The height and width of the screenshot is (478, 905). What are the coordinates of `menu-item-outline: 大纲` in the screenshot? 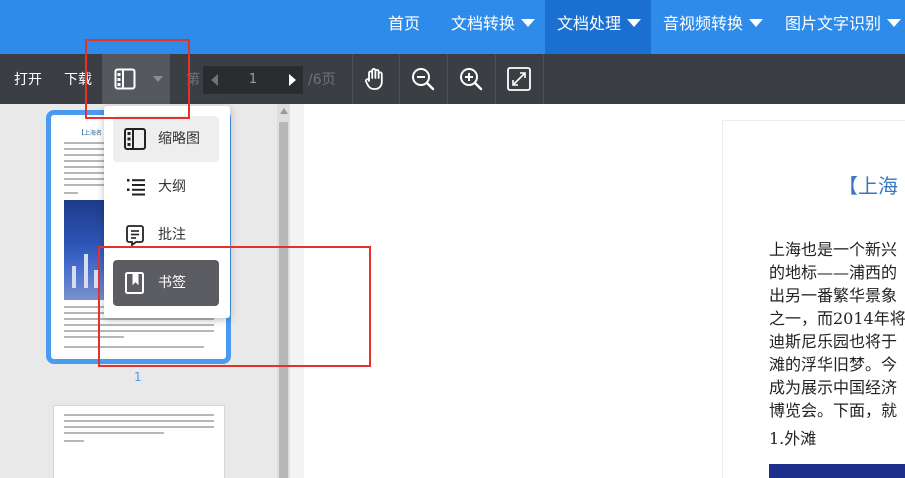 It's located at (166, 187).